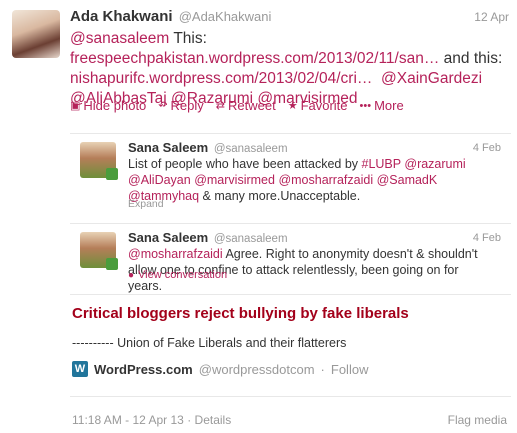  I want to click on hide-photo-button: ▣ Hide photo, so click(108, 105).